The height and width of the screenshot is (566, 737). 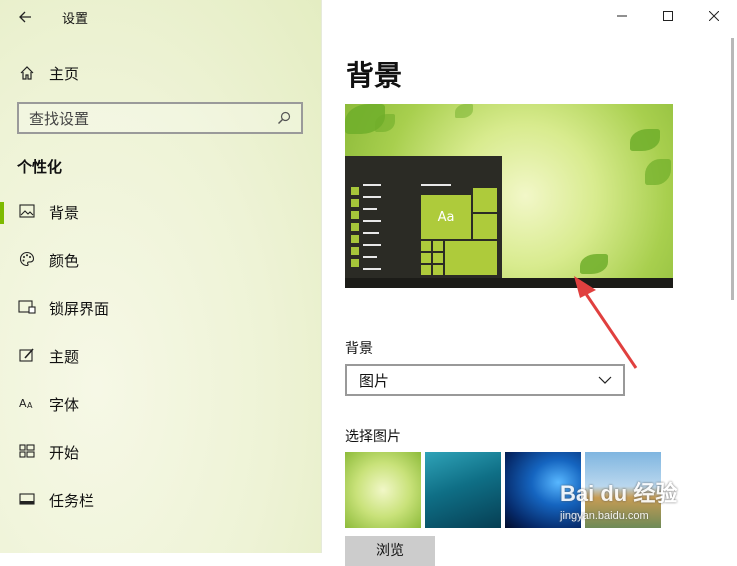 I want to click on choose-picture-label: 选择图片, so click(x=373, y=437).